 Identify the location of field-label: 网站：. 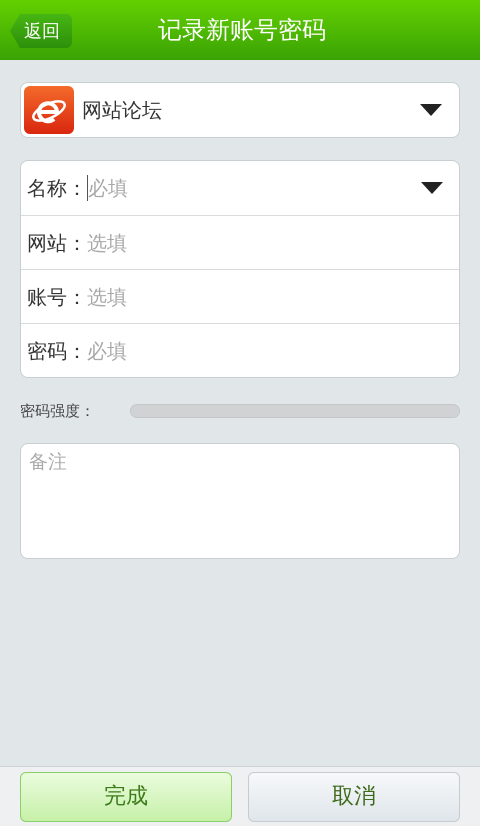
(57, 243).